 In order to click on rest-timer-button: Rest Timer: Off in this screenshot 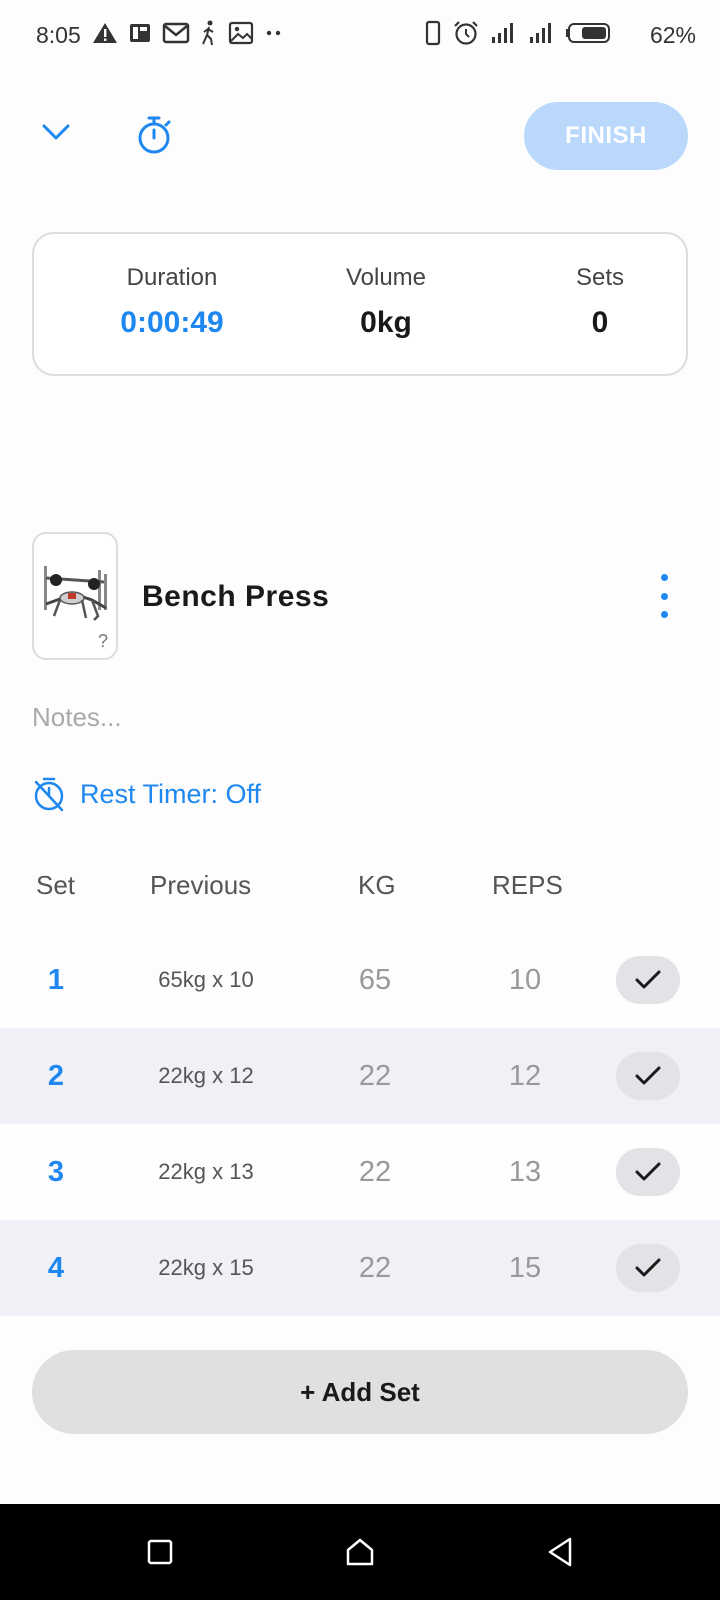, I will do `click(146, 794)`.